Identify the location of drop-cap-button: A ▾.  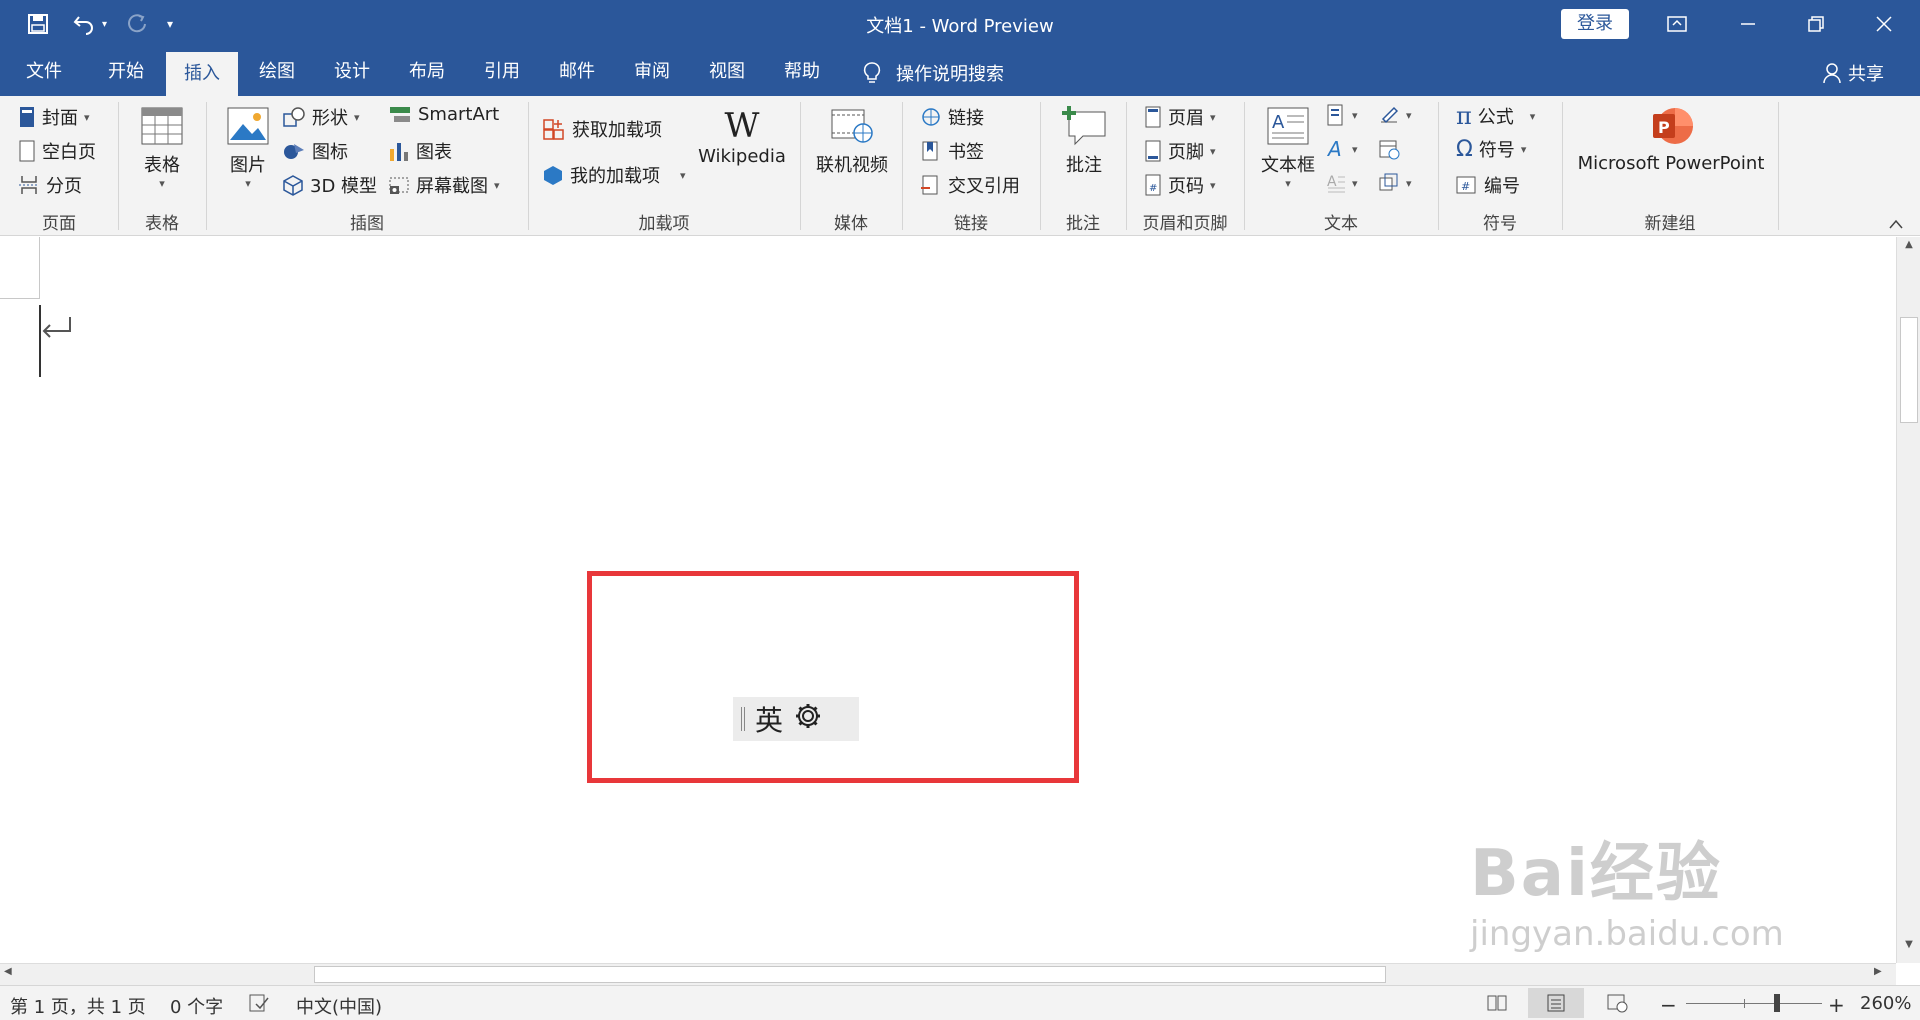
(1342, 183).